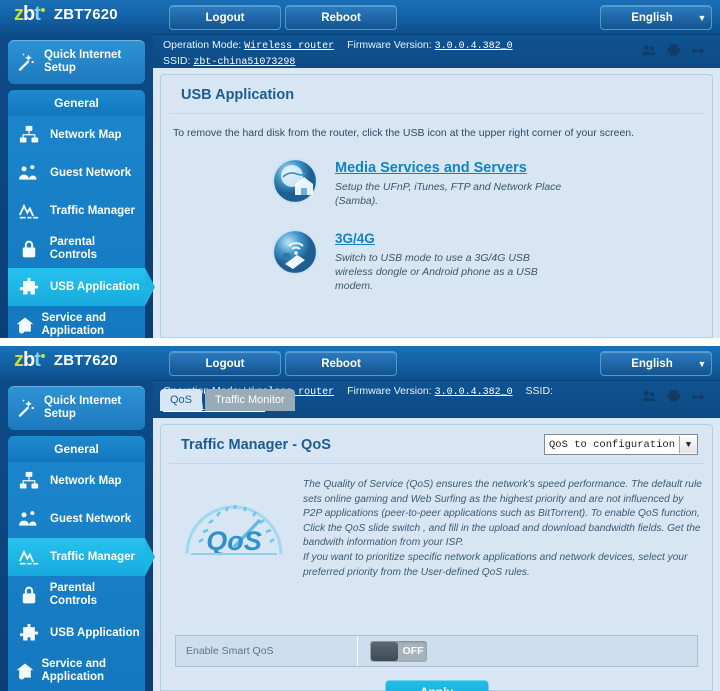  What do you see at coordinates (91, 172) in the screenshot?
I see `sidebar-item-label-guest-network-a: Guest Network` at bounding box center [91, 172].